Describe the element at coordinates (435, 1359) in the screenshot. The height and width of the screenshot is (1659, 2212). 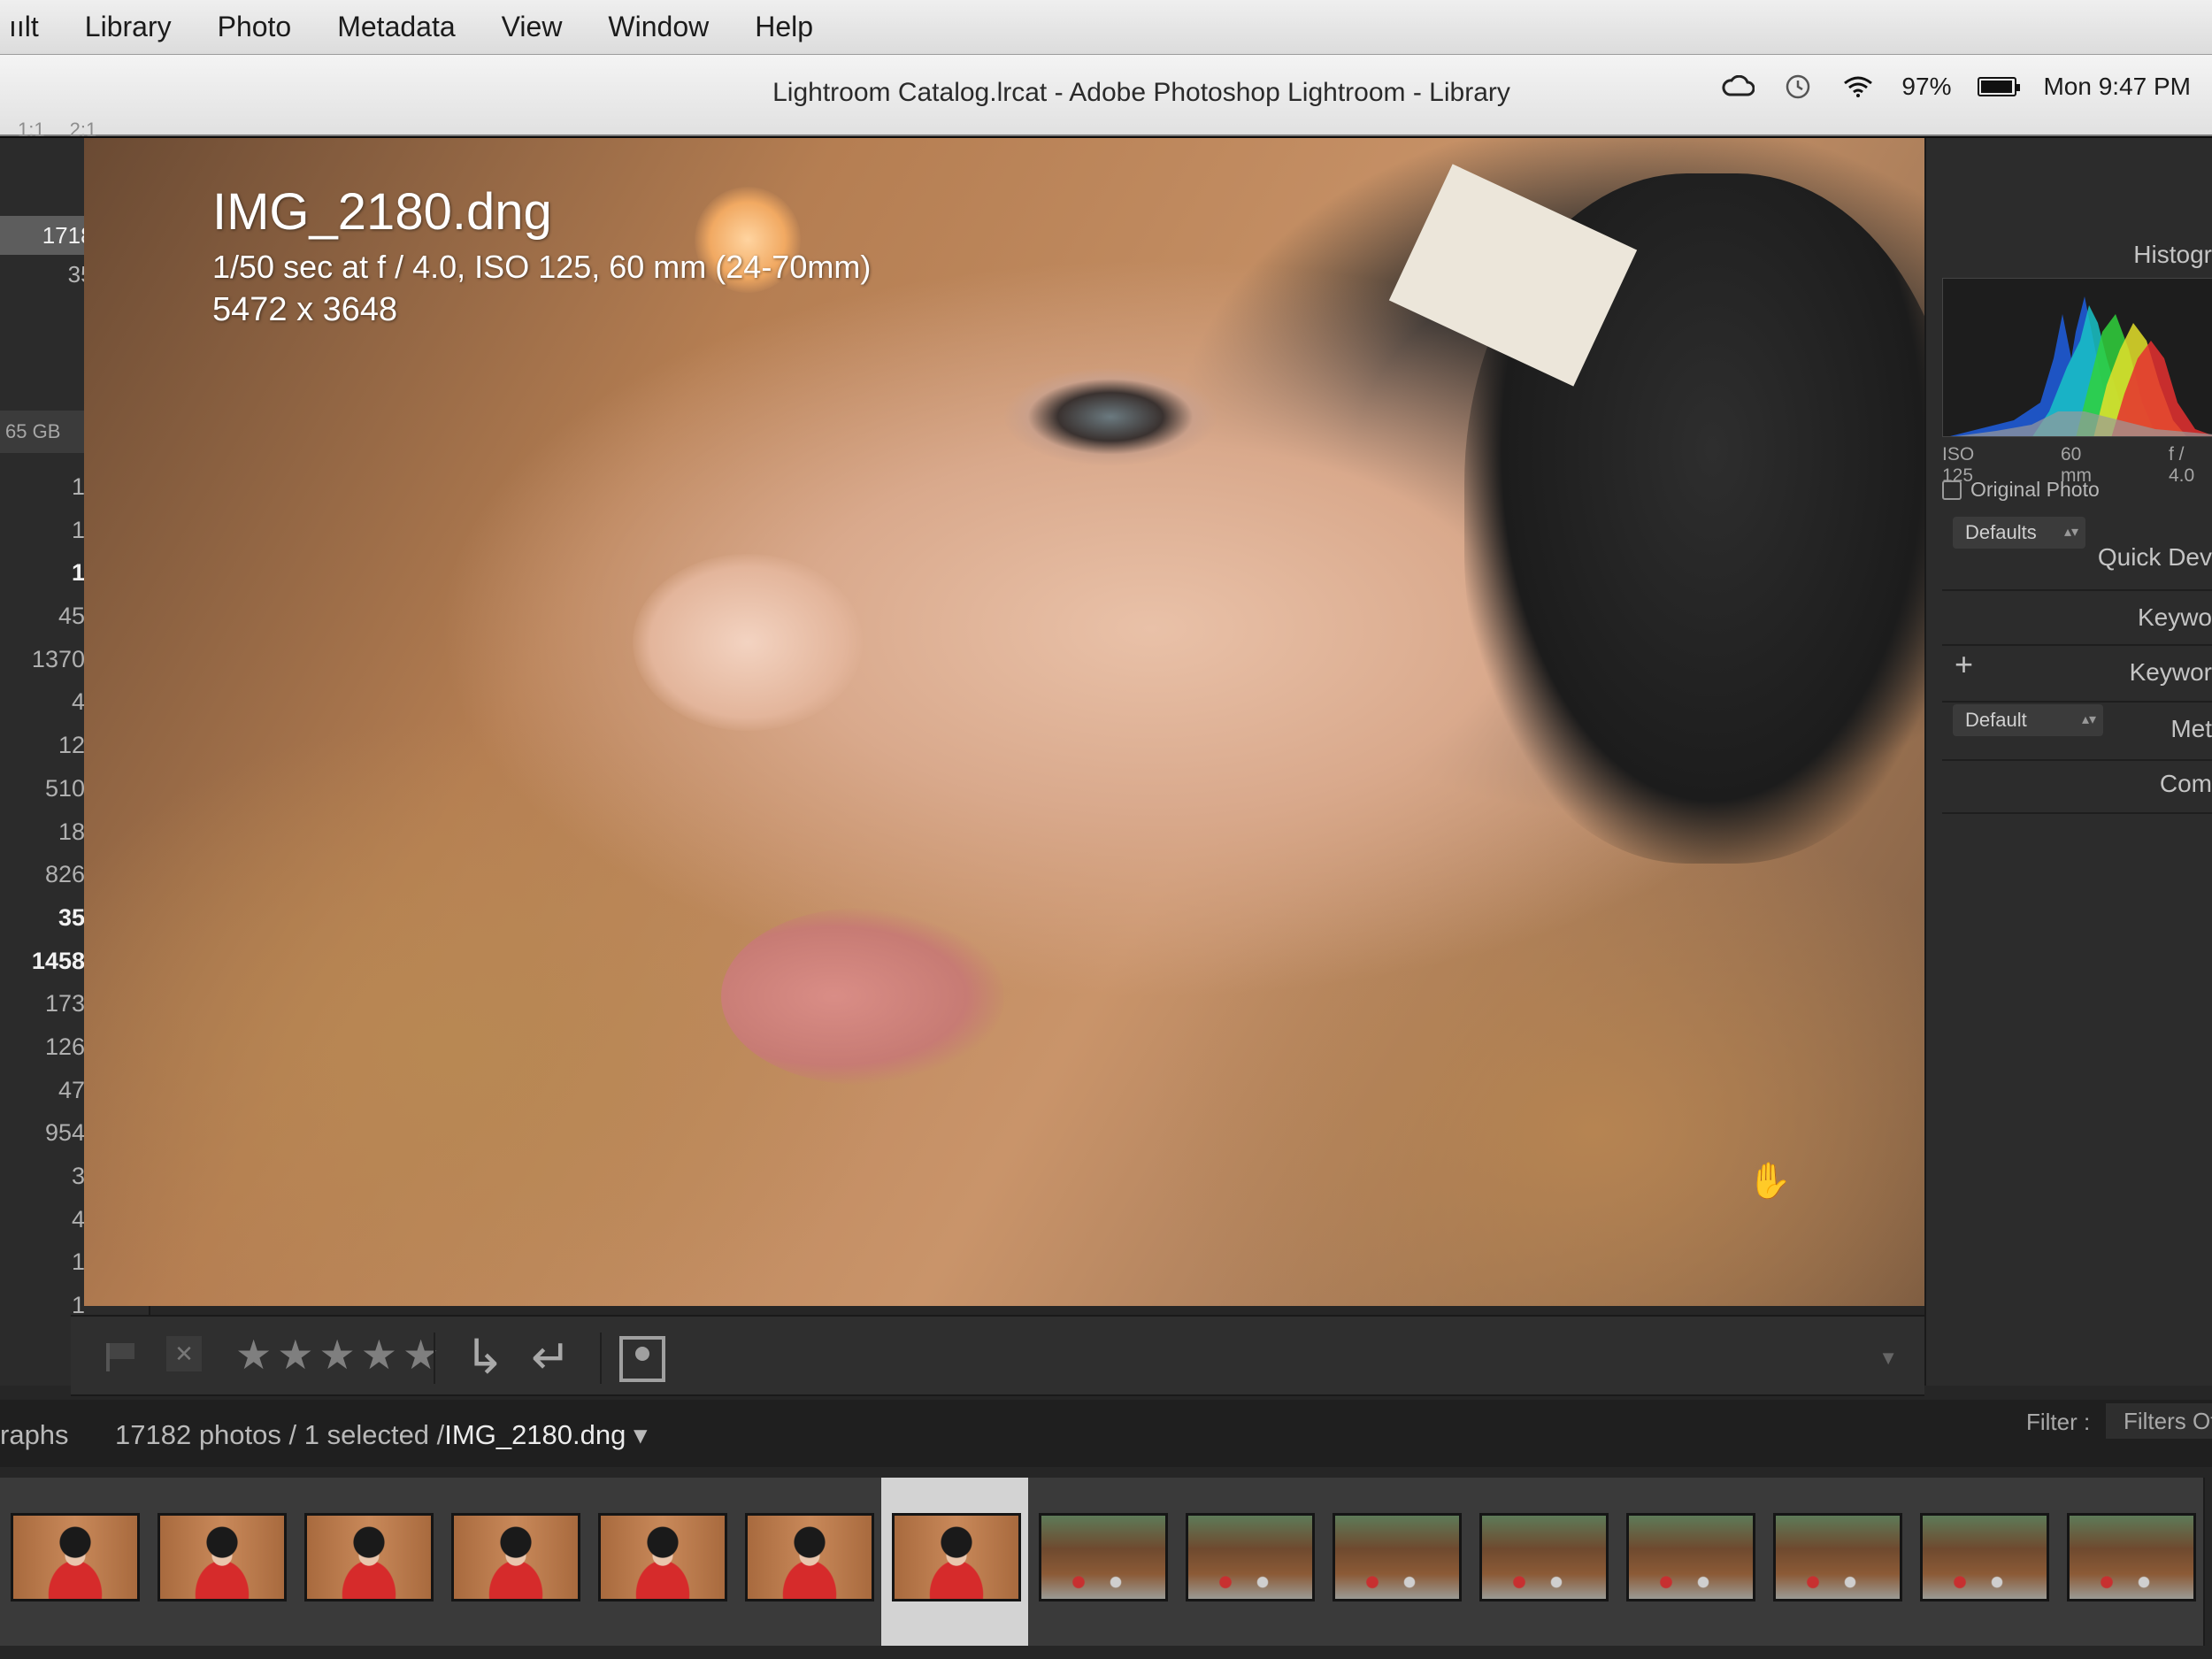
I see `toolbar-separator` at that location.